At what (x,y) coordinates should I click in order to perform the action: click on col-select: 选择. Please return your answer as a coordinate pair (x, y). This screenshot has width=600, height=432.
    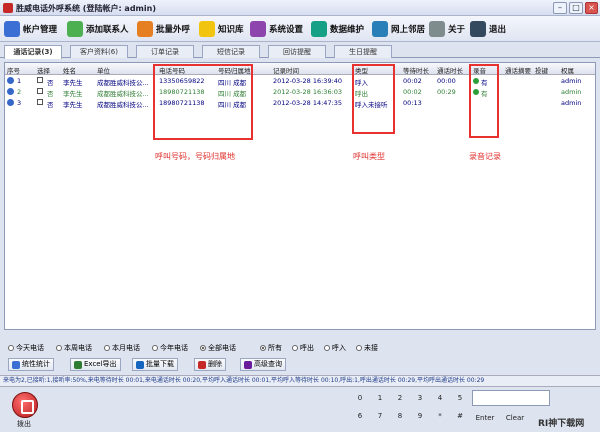
    Looking at the image, I should click on (43, 70).